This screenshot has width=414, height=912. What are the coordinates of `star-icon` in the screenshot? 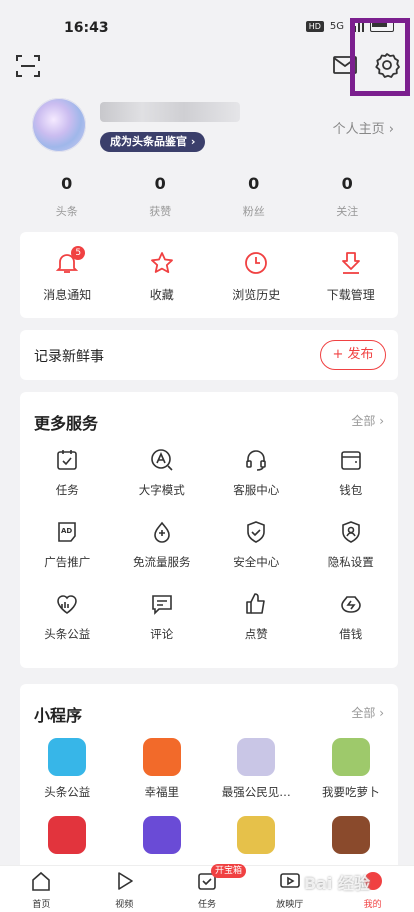 It's located at (161, 262).